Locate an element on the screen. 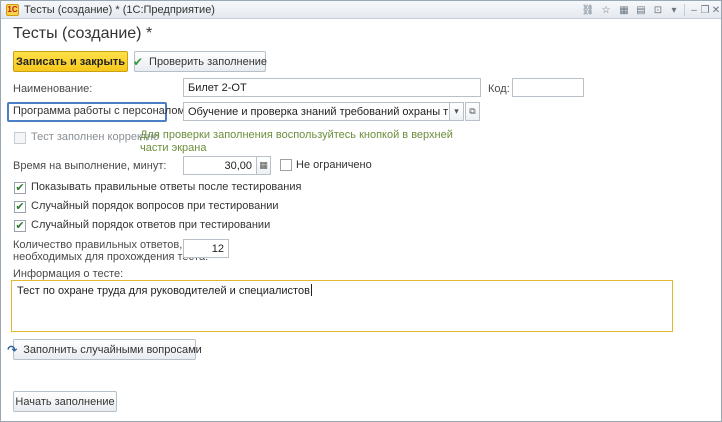  close-icon: ✕ is located at coordinates (715, 10).